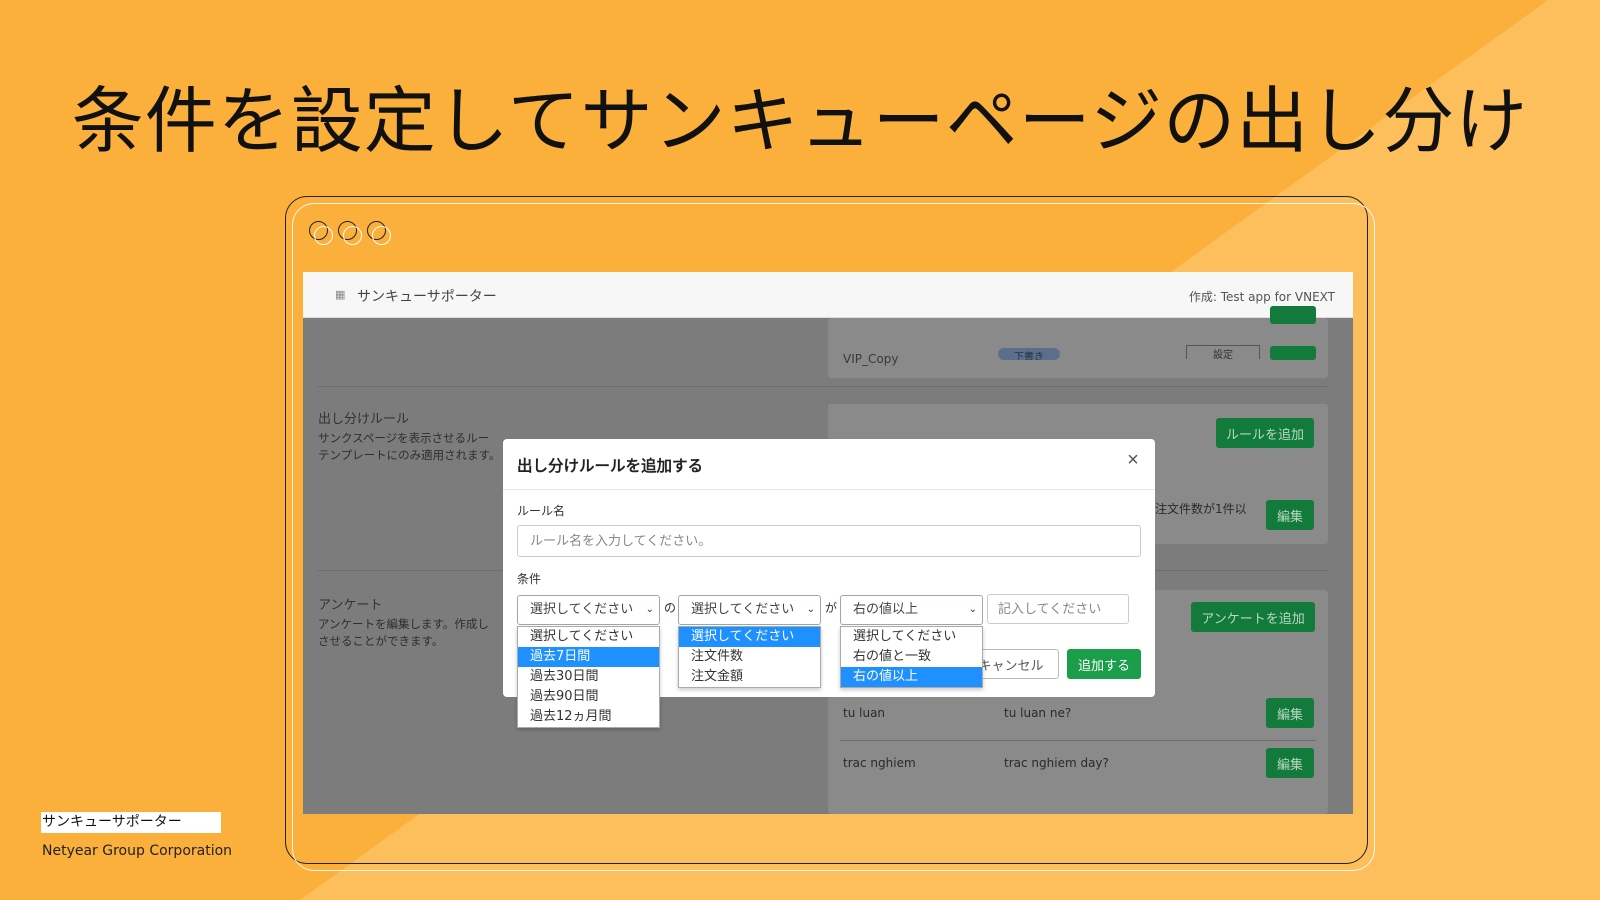 This screenshot has width=1600, height=900. I want to click on dropdown-option: 右の値と一致, so click(911, 657).